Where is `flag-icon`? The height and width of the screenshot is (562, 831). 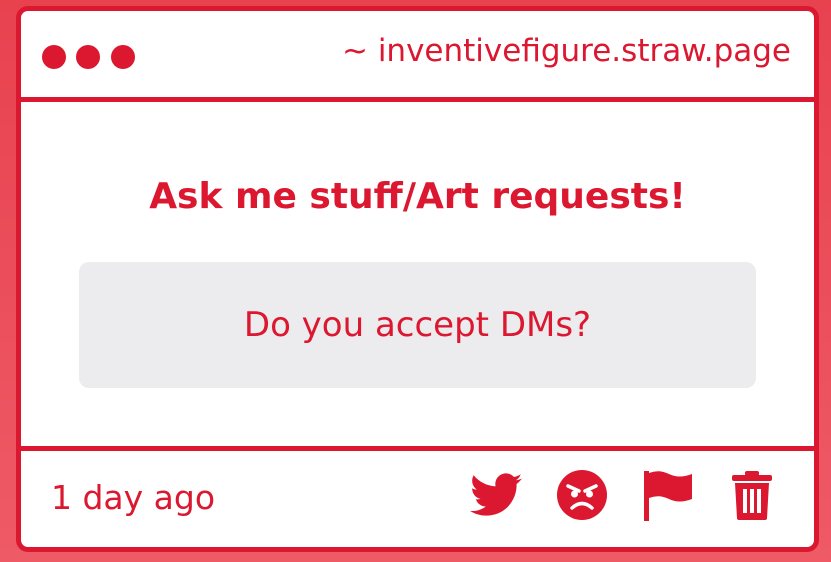 flag-icon is located at coordinates (668, 496).